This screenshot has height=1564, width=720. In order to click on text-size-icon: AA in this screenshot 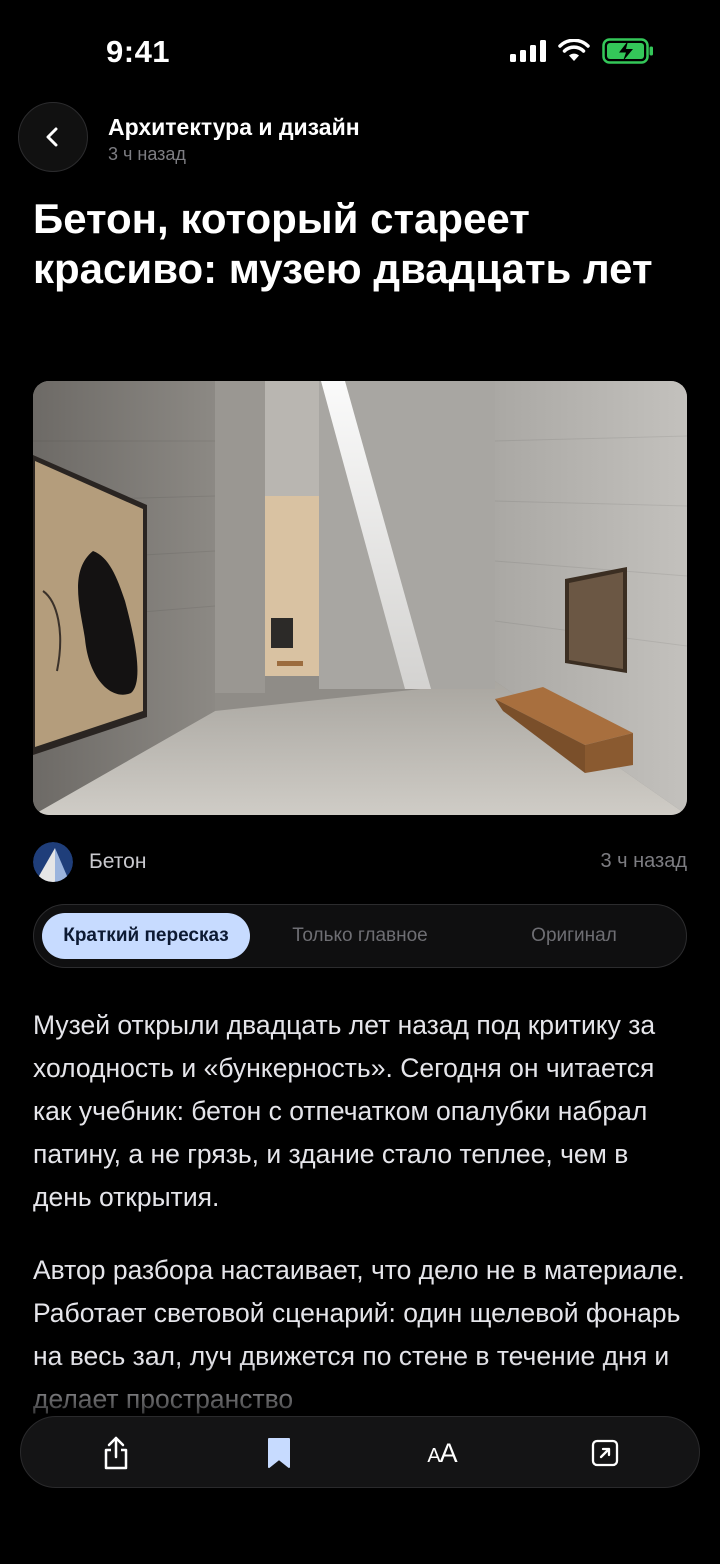, I will do `click(442, 1452)`.